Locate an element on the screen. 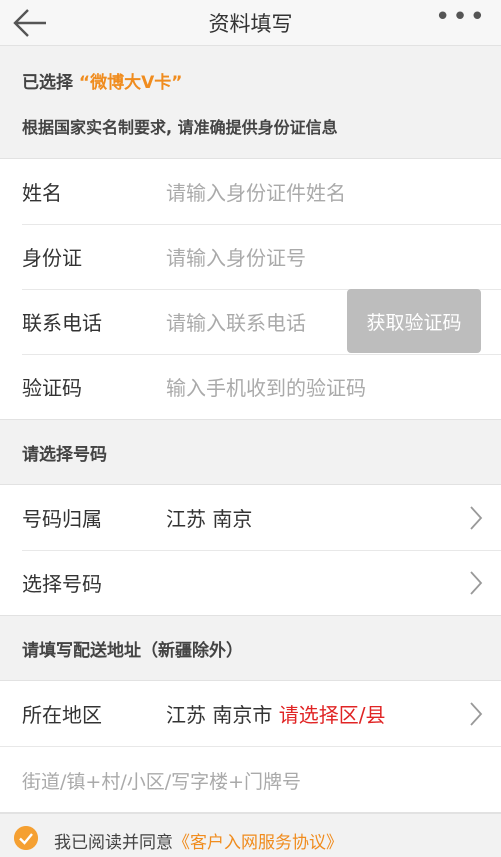 The image size is (501, 857). phone-row: 联系电话 请输入联系电话 获取验证码 is located at coordinates (250, 321).